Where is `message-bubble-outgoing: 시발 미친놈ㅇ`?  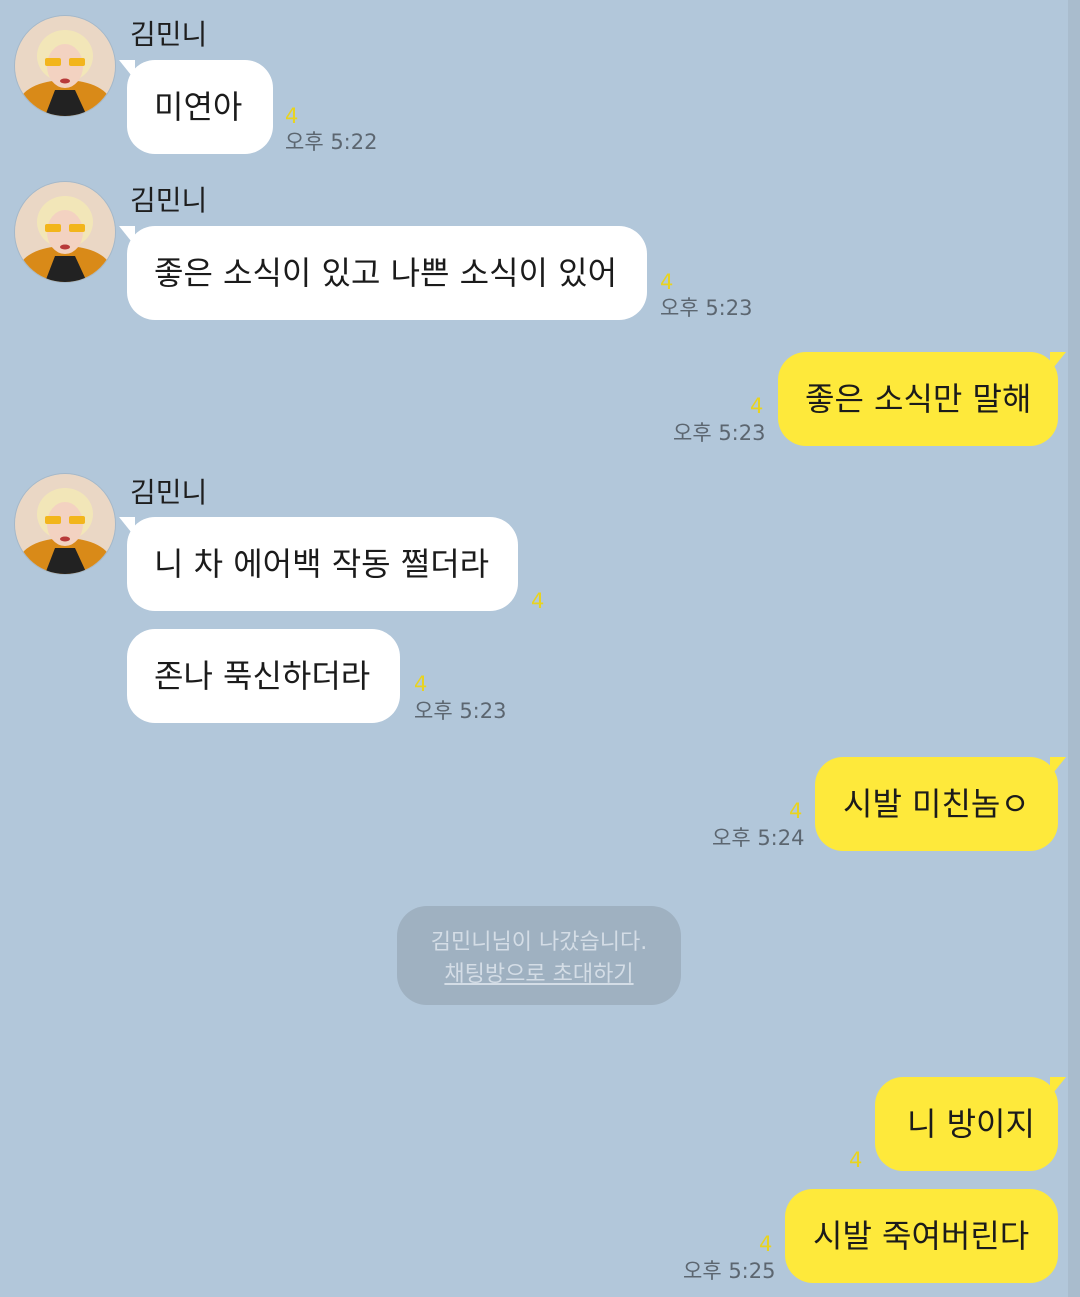
message-bubble-outgoing: 시발 미친놈ㅇ is located at coordinates (940, 804).